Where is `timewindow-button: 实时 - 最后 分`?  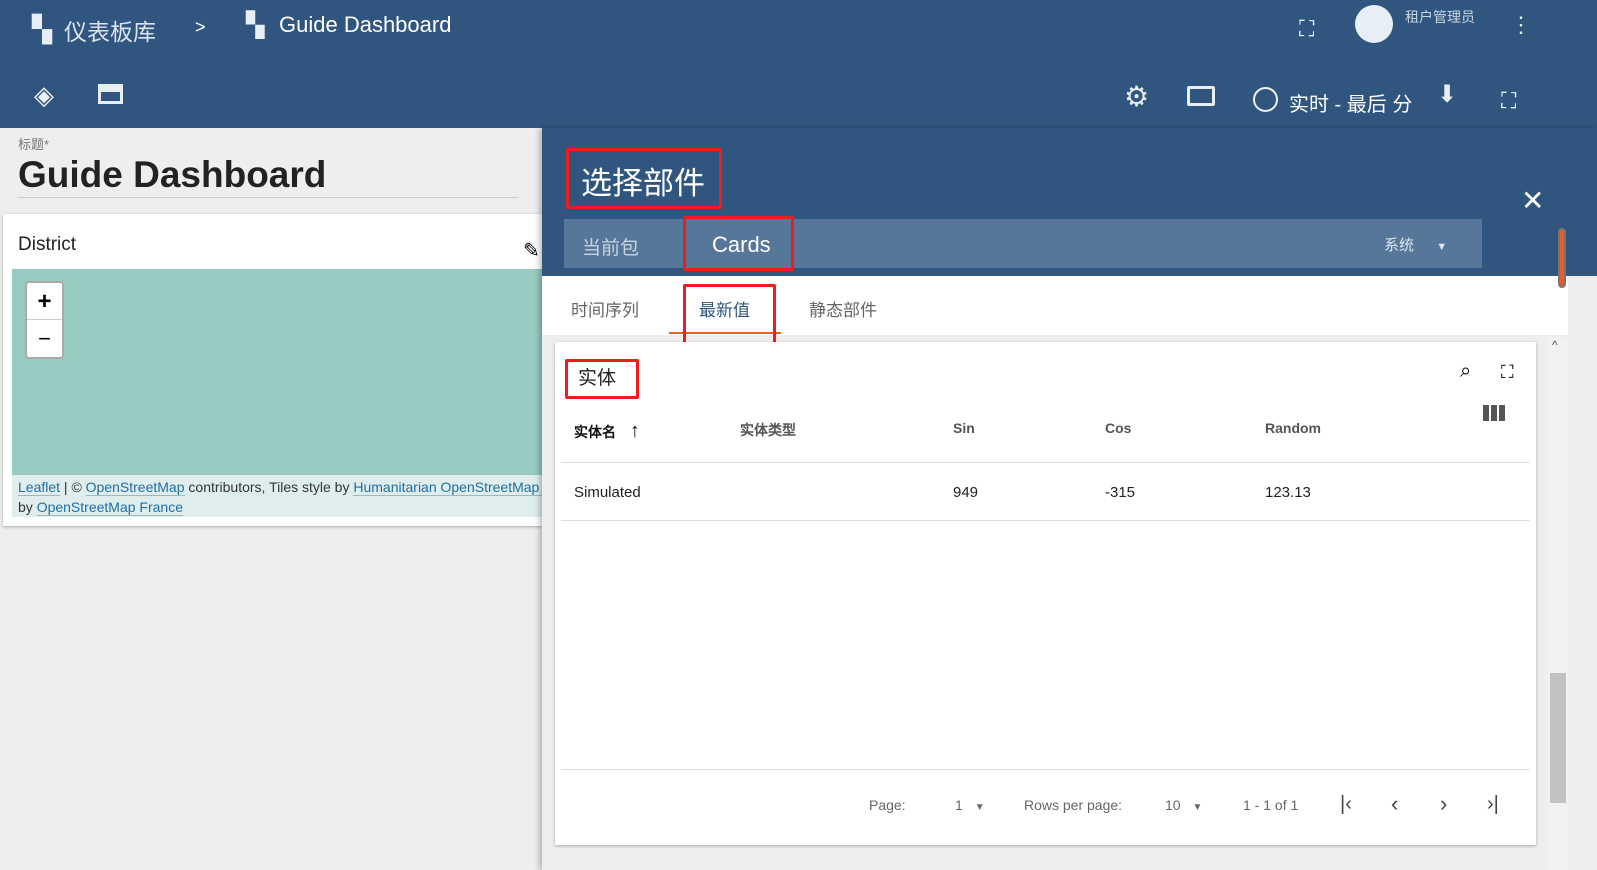 timewindow-button: 实时 - 最后 分 is located at coordinates (1350, 102).